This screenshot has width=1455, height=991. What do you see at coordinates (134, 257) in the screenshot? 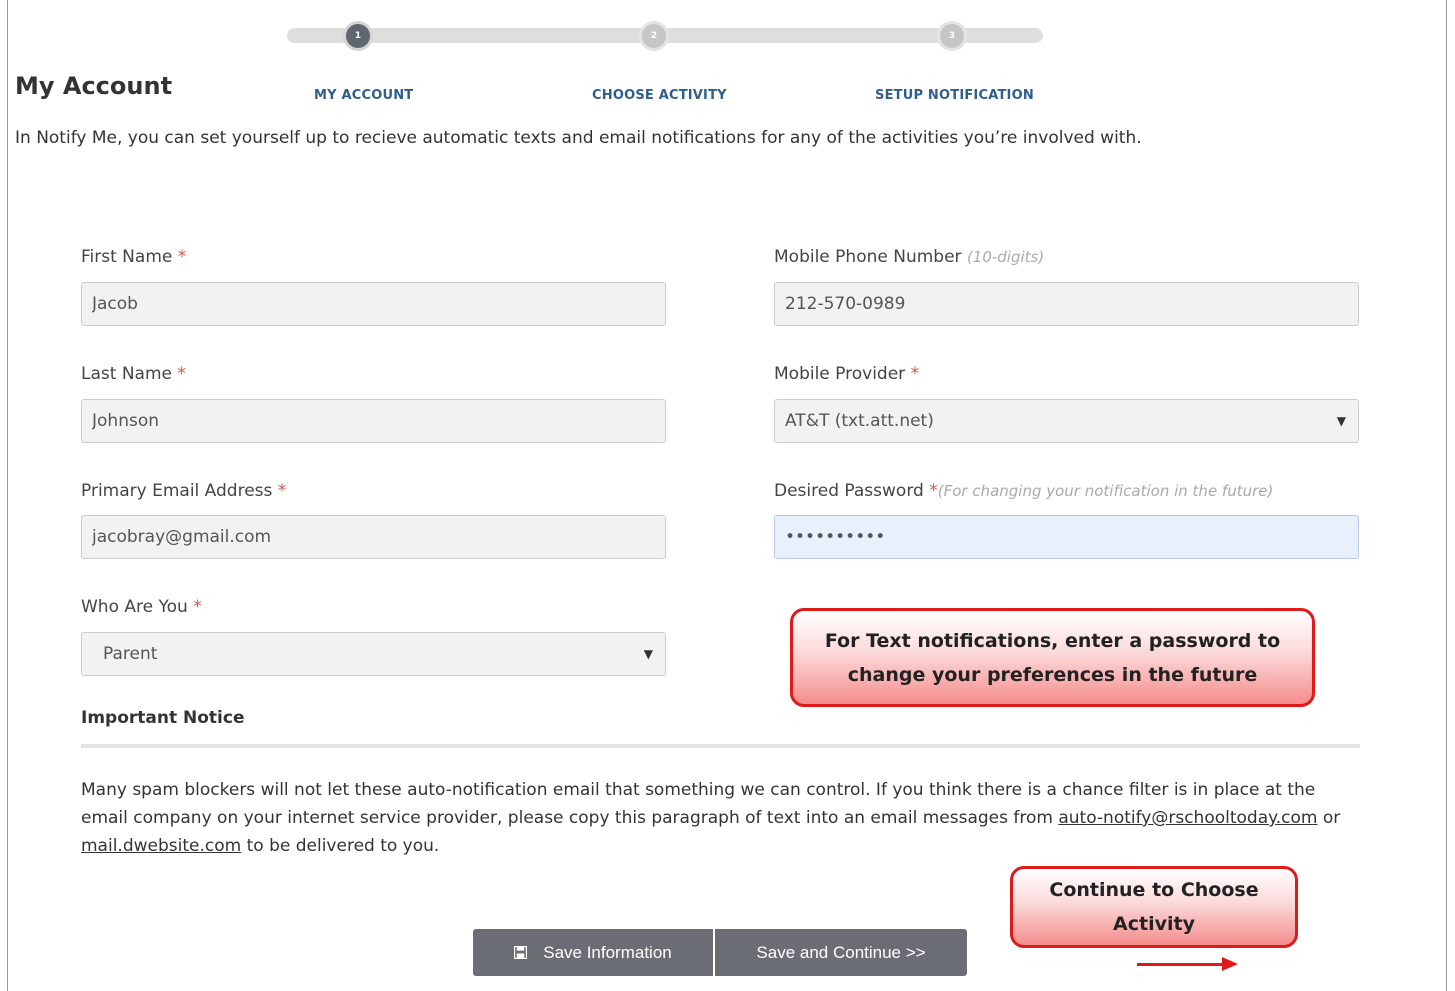
I see `first-name-label: First Name *` at bounding box center [134, 257].